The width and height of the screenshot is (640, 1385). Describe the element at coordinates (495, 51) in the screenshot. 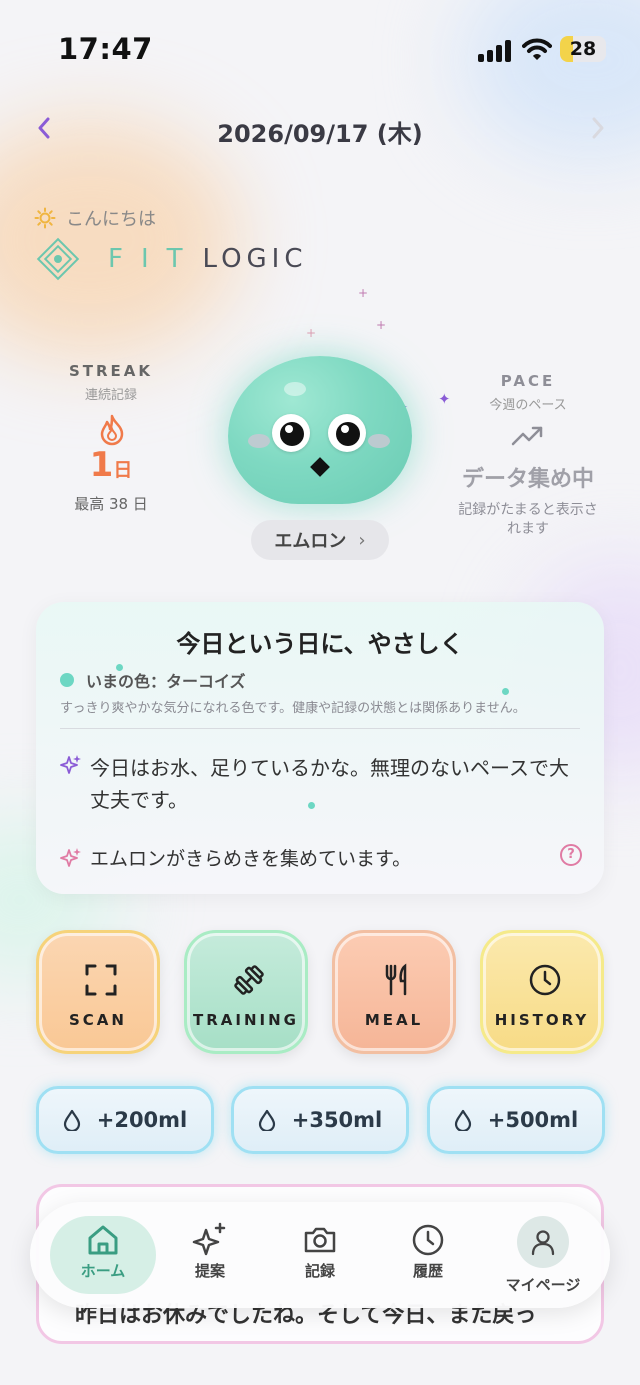

I see `signal-icon` at that location.